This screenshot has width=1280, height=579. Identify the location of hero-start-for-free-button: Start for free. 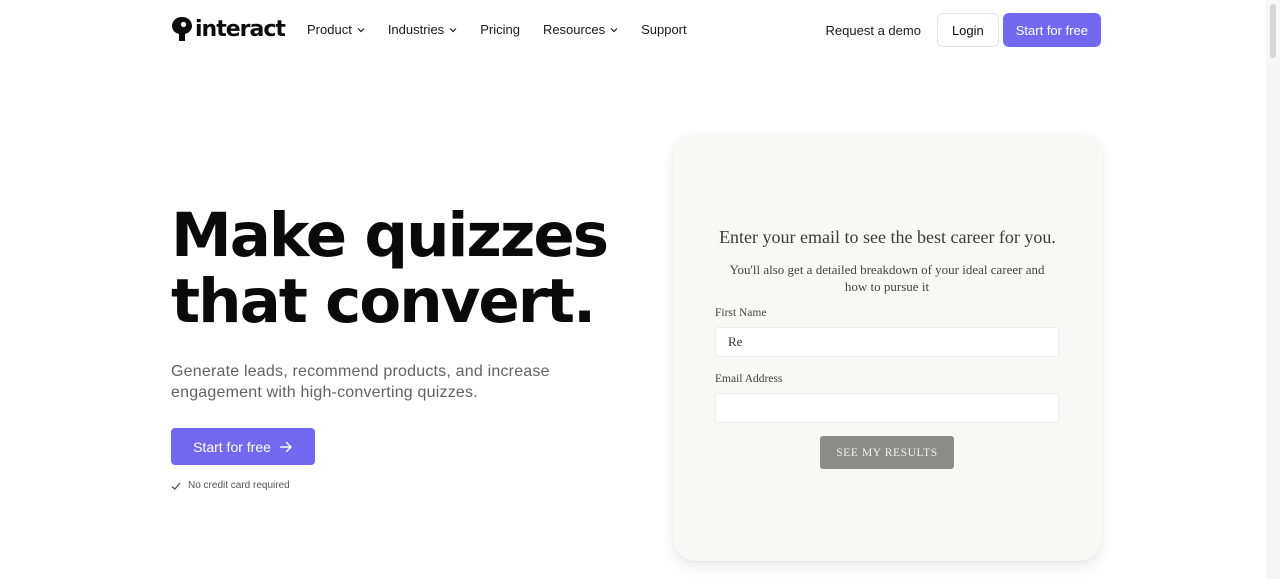
(243, 446).